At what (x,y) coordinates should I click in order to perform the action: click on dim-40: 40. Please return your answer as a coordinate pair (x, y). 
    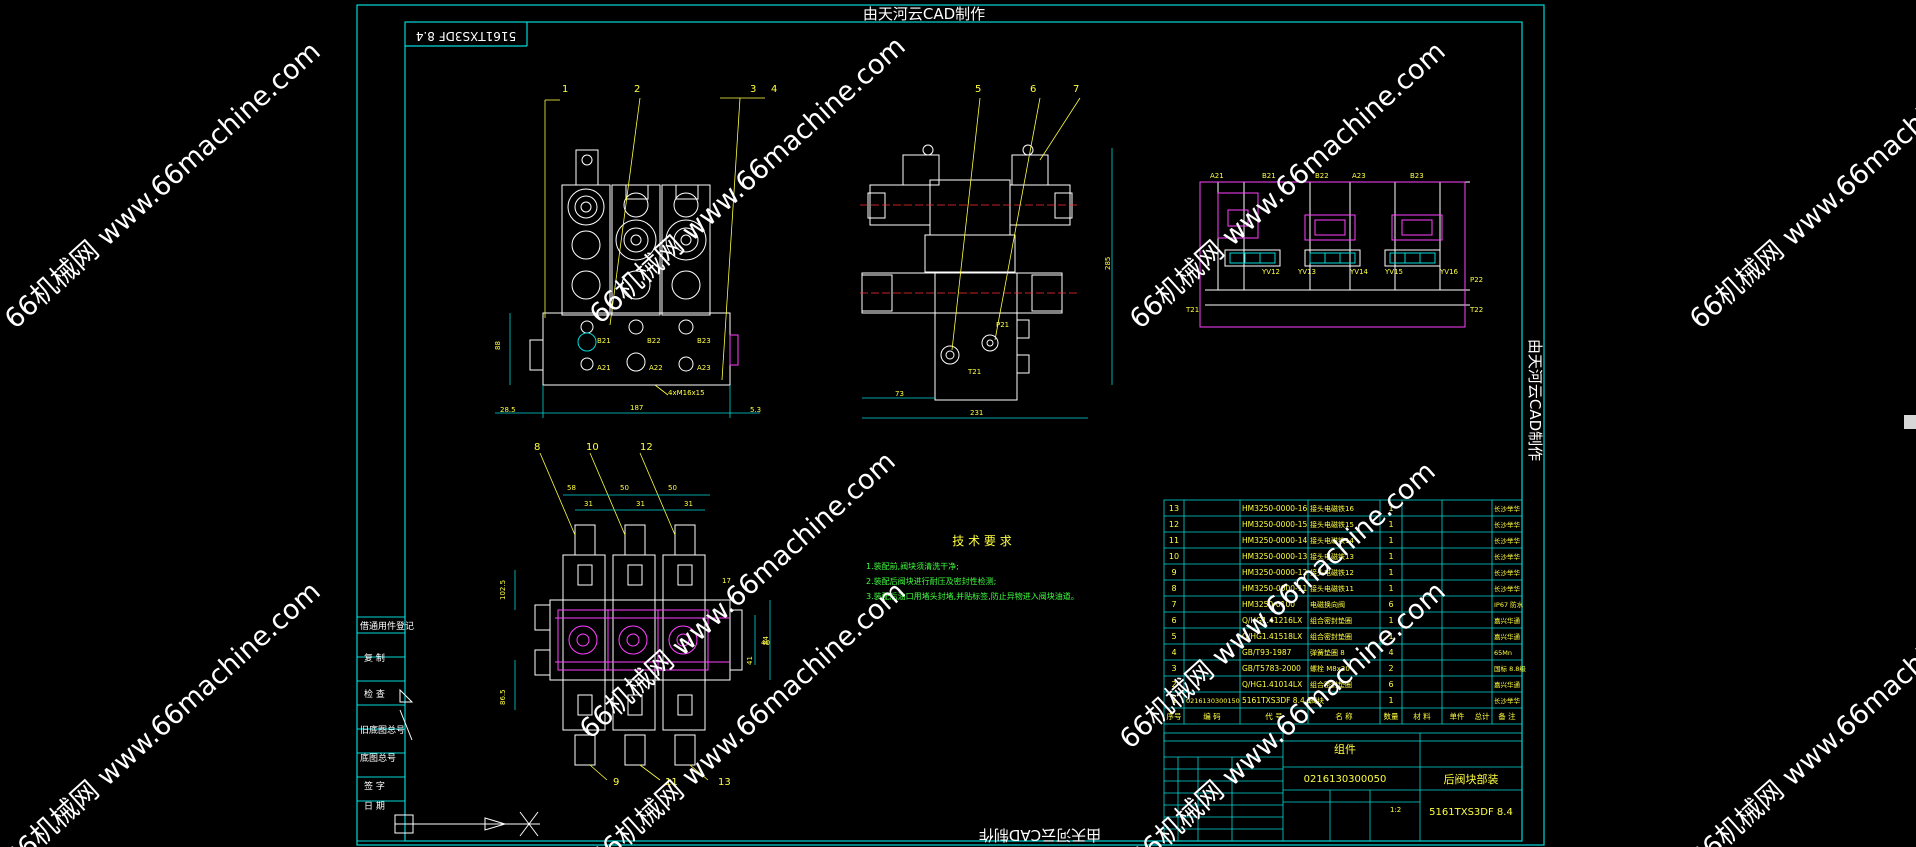
    Looking at the image, I should click on (765, 643).